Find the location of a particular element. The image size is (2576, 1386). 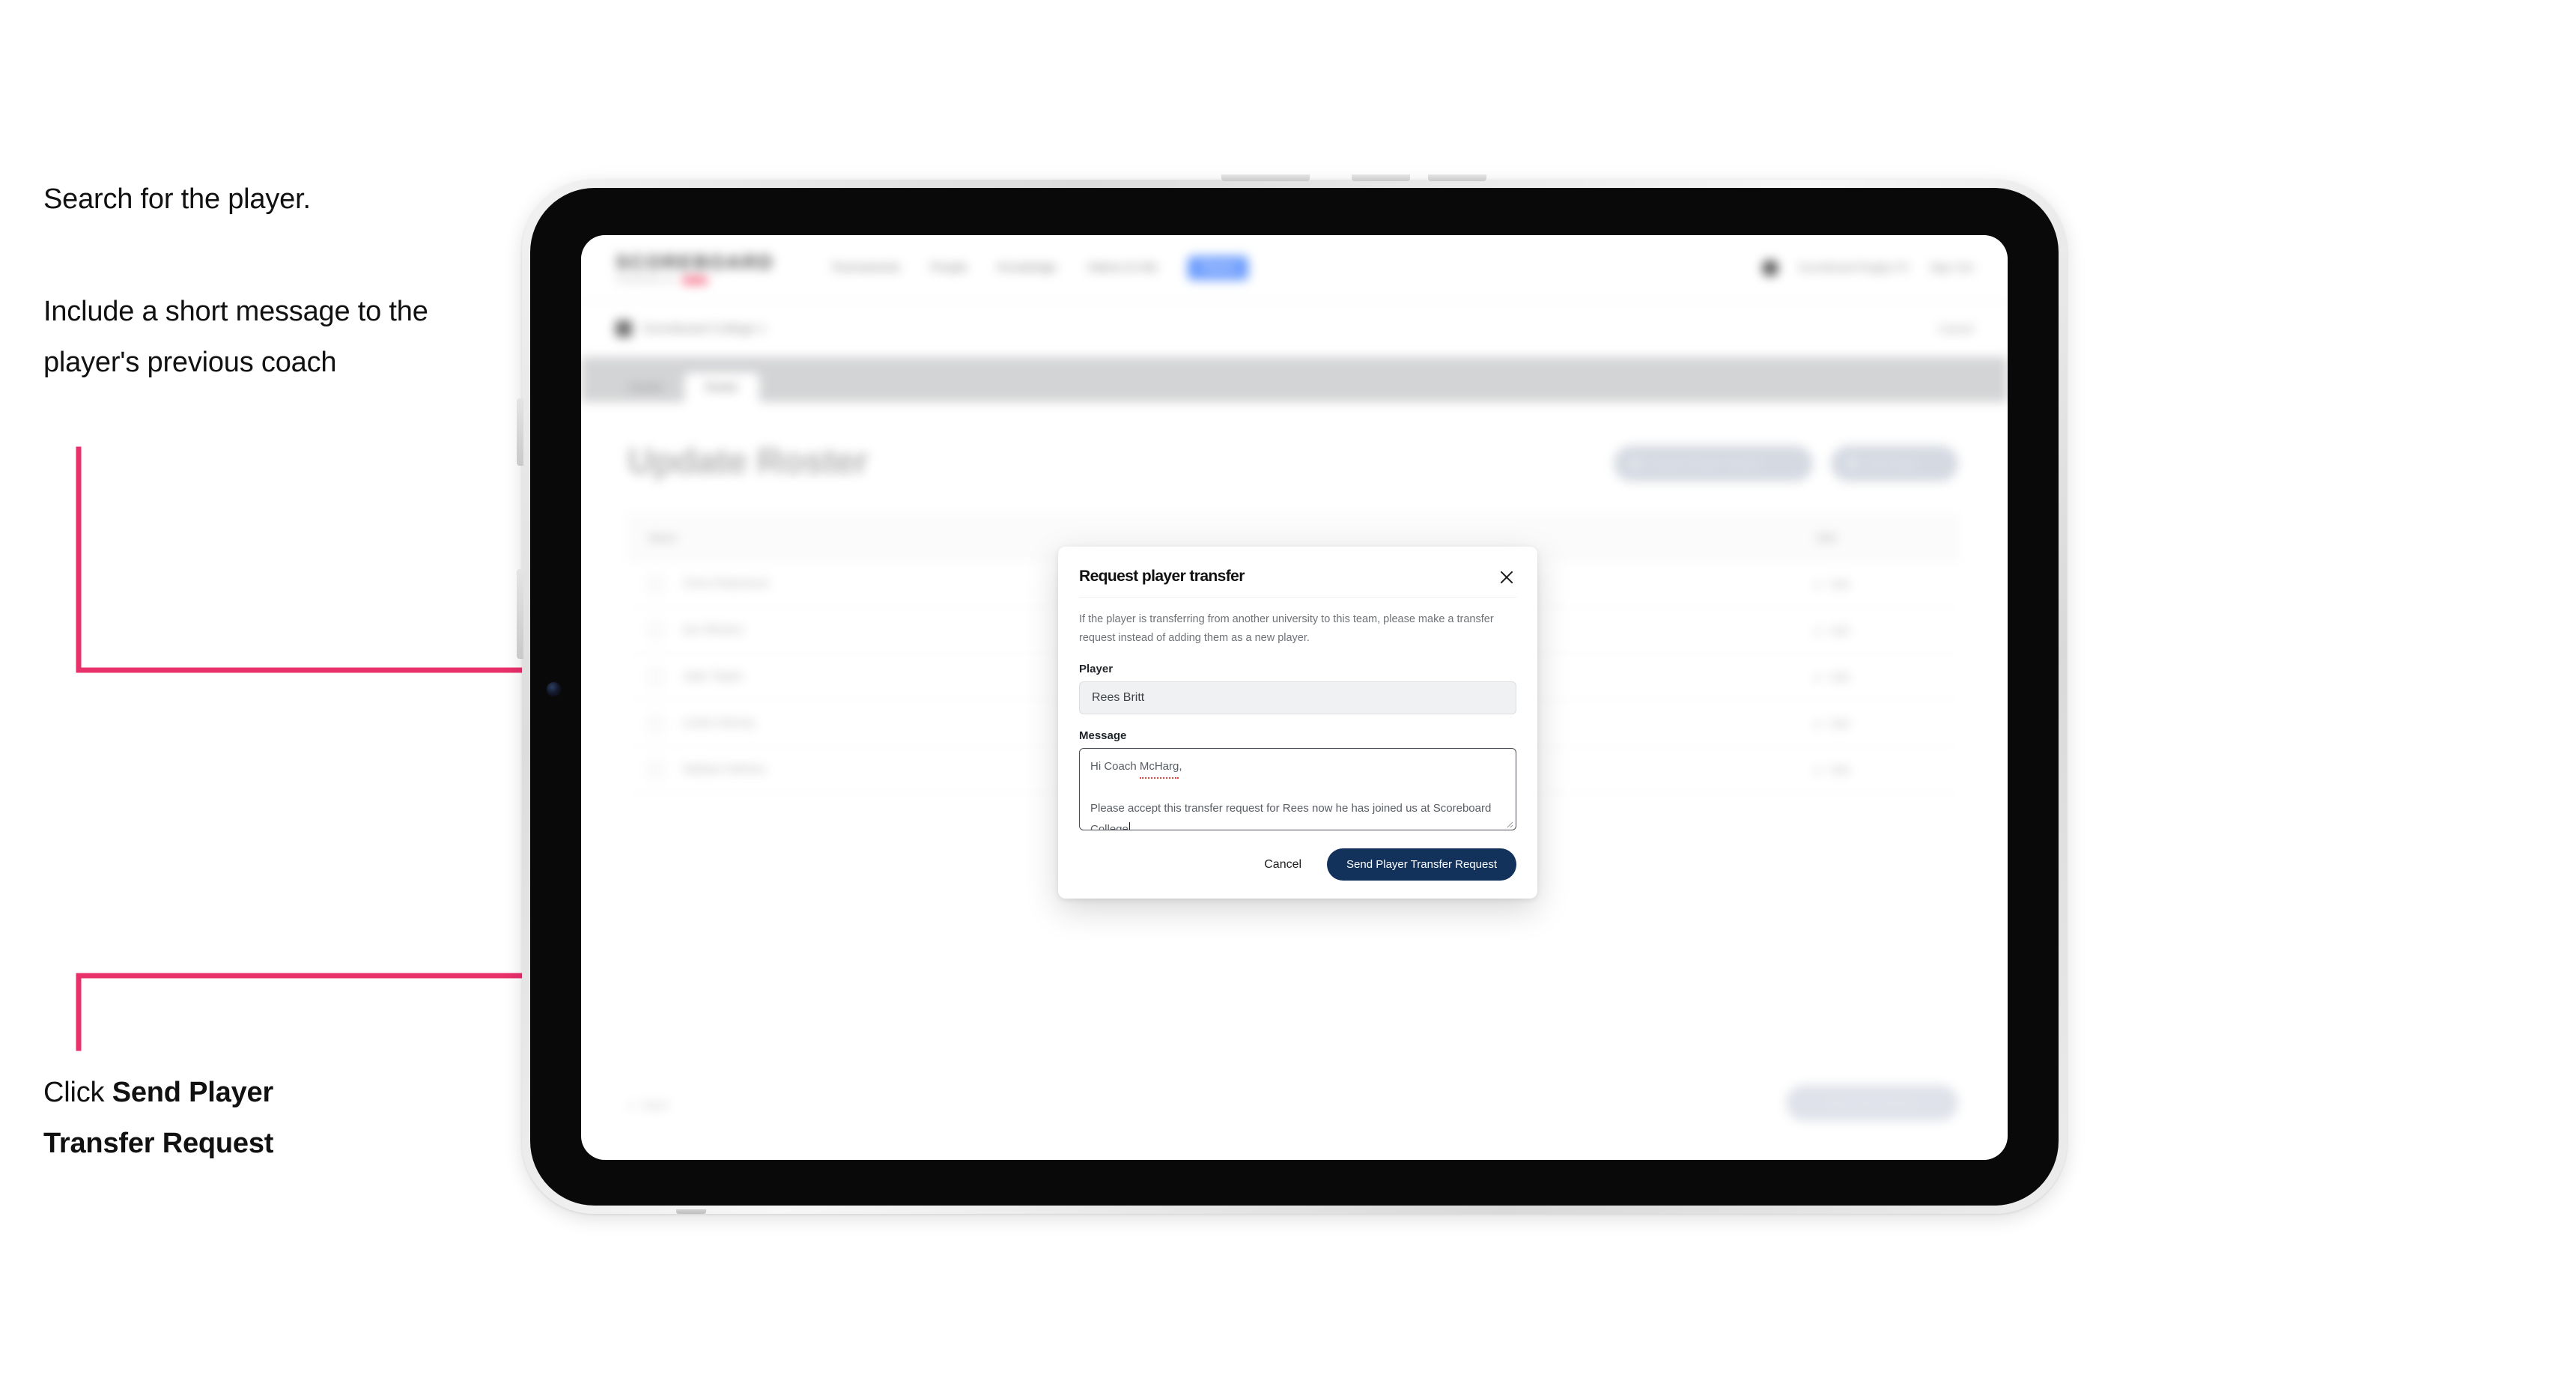

save-label: Save And Continue is located at coordinates (1872, 1103).